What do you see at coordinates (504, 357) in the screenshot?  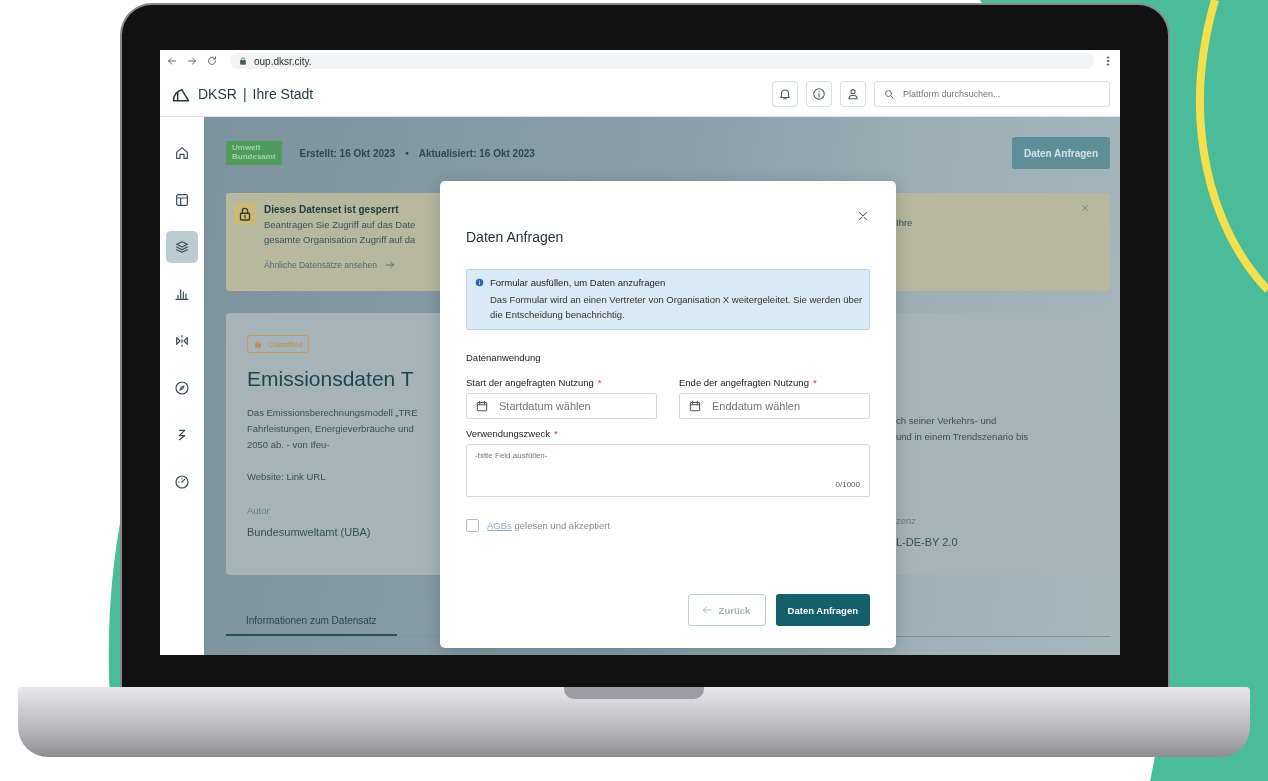 I see `section-heading: Datenanwendung` at bounding box center [504, 357].